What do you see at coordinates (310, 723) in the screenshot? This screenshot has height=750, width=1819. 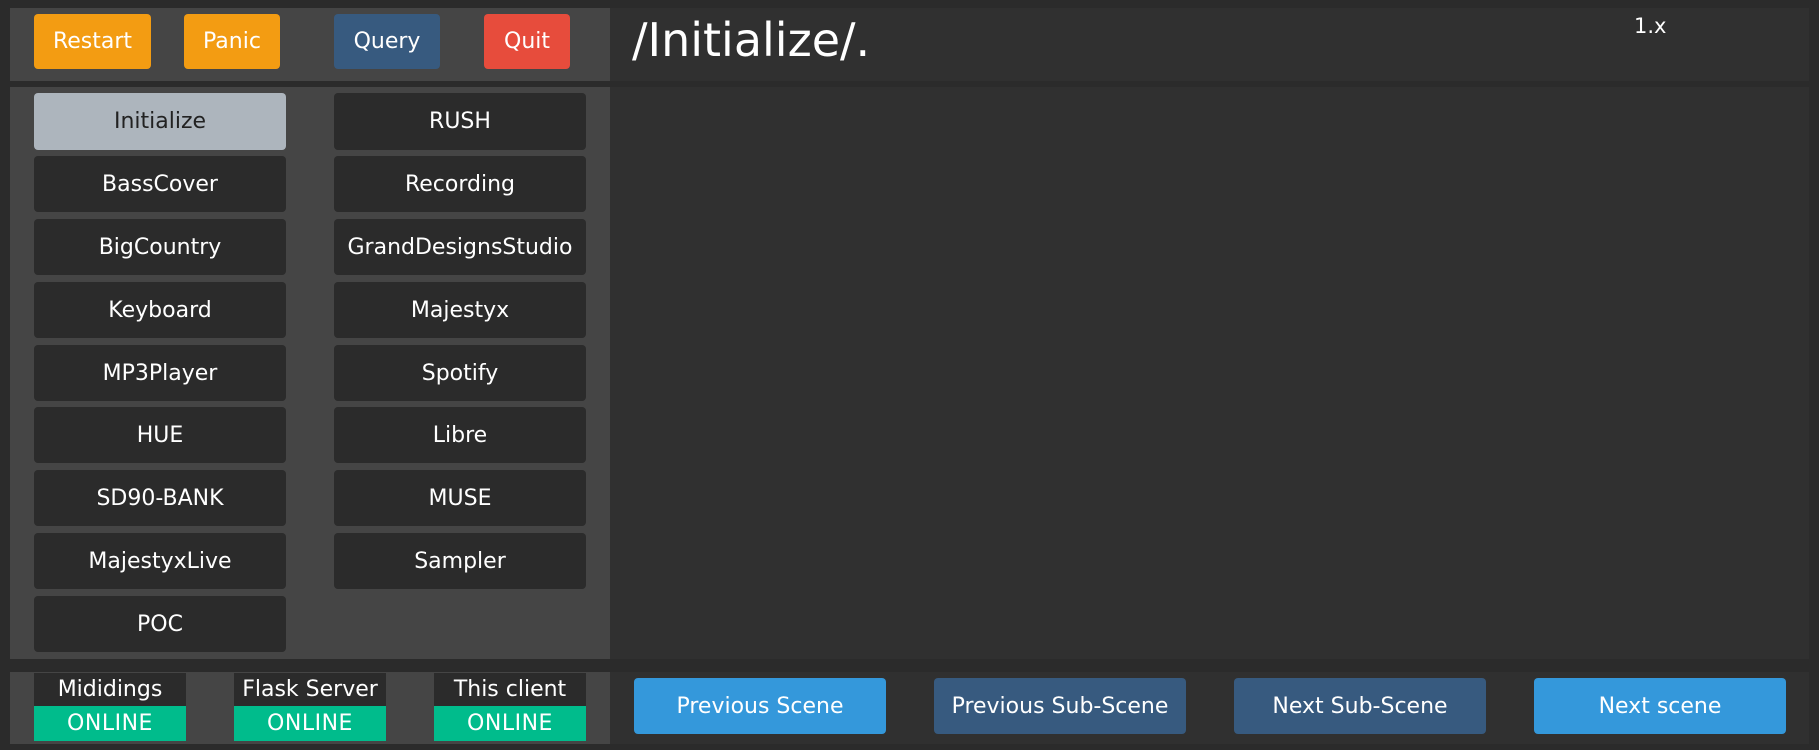 I see `status-badge-flask-server: ONLINE` at bounding box center [310, 723].